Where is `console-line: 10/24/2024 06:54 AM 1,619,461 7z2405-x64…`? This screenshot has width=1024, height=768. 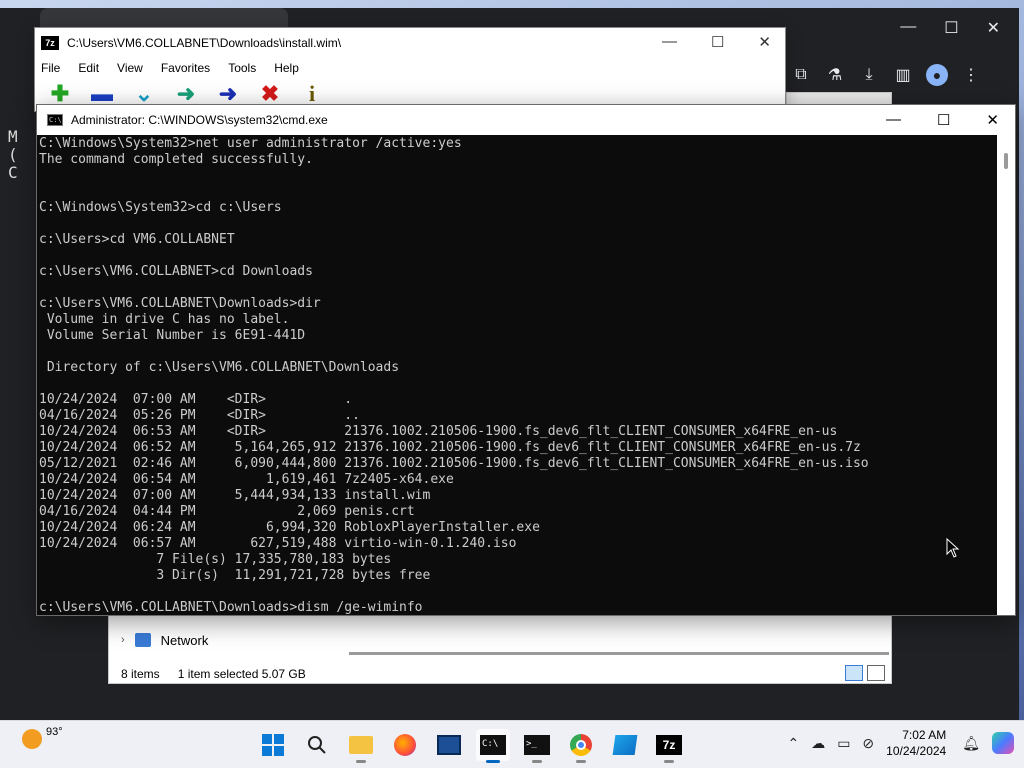
console-line: 10/24/2024 06:54 AM 1,619,461 7z2405-x64… is located at coordinates (246, 479).